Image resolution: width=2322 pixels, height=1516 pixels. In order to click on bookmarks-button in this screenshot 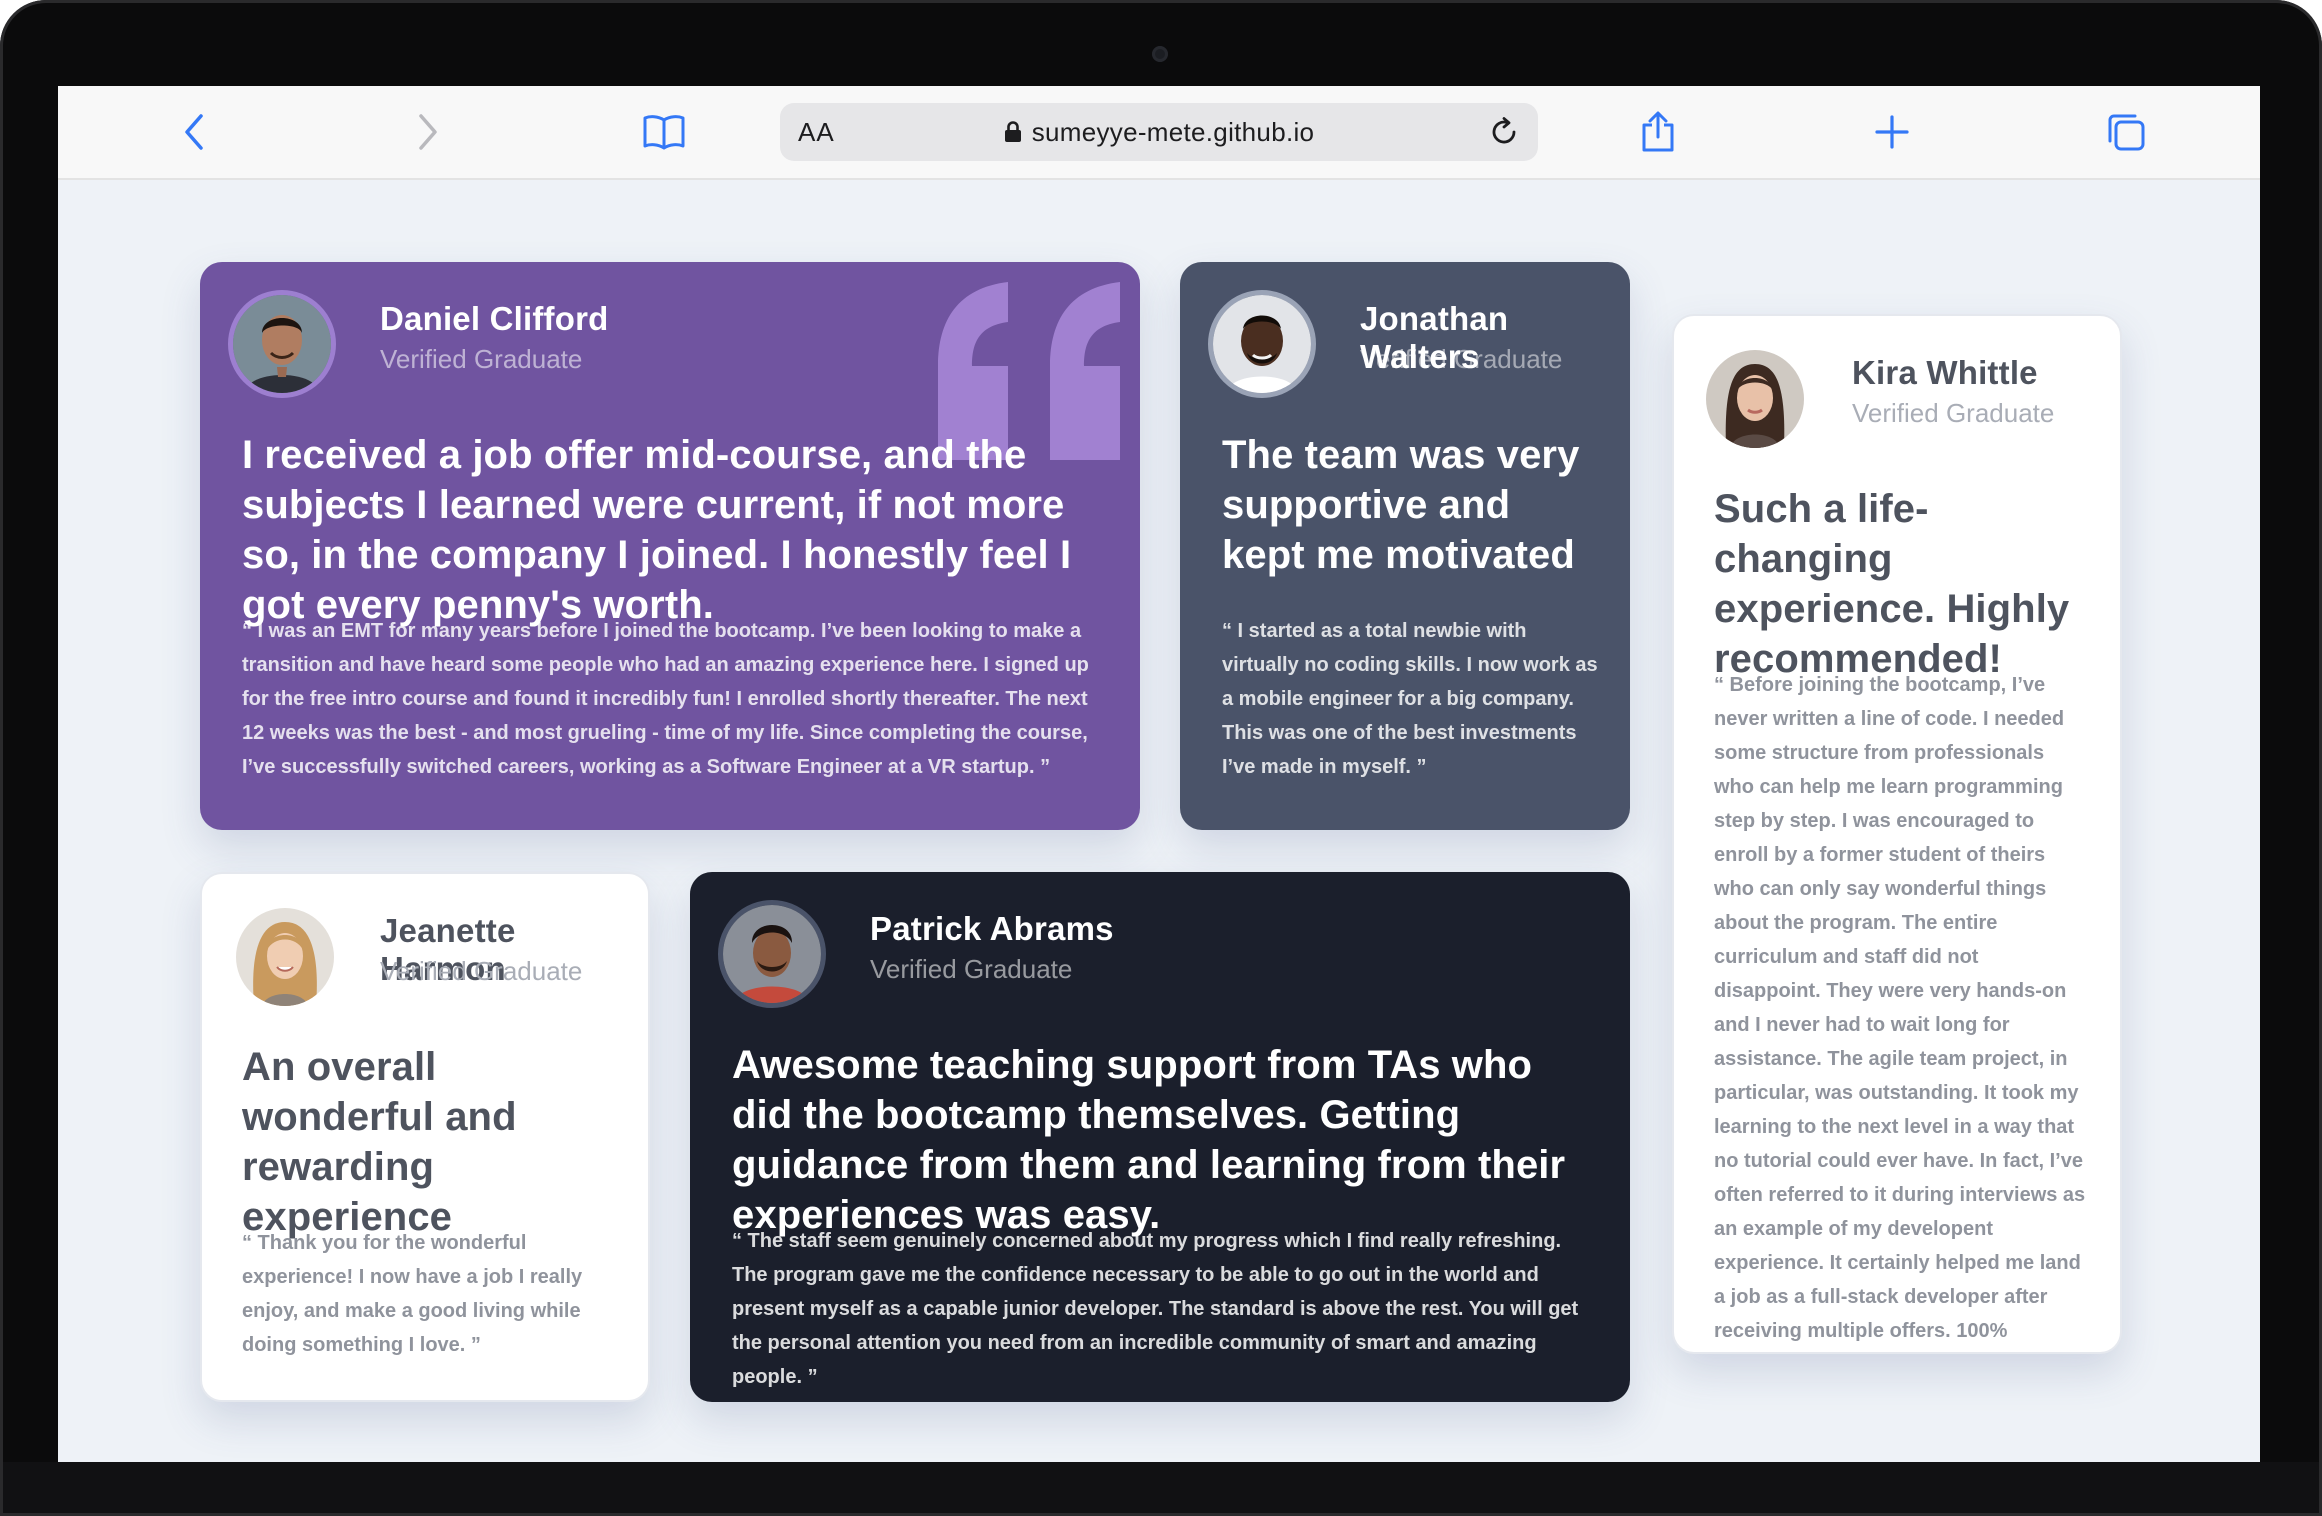, I will do `click(664, 132)`.